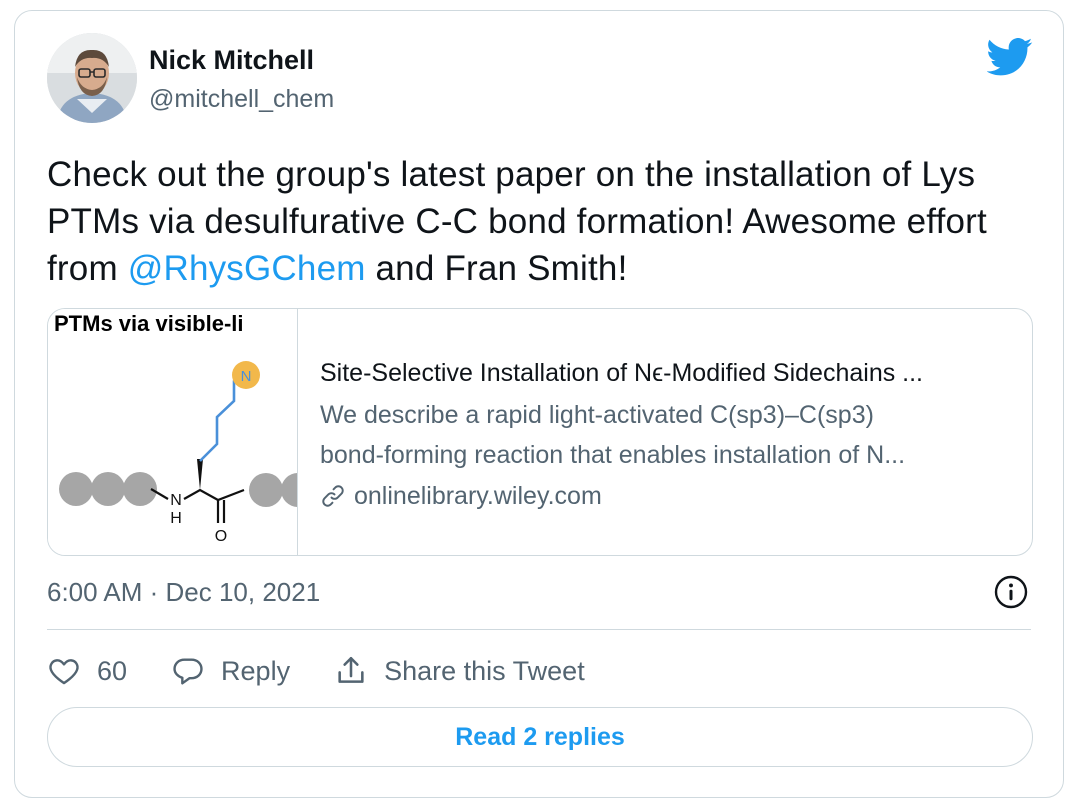 The width and height of the screenshot is (1080, 806). I want to click on author-name: Nick Mitchell, so click(231, 60).